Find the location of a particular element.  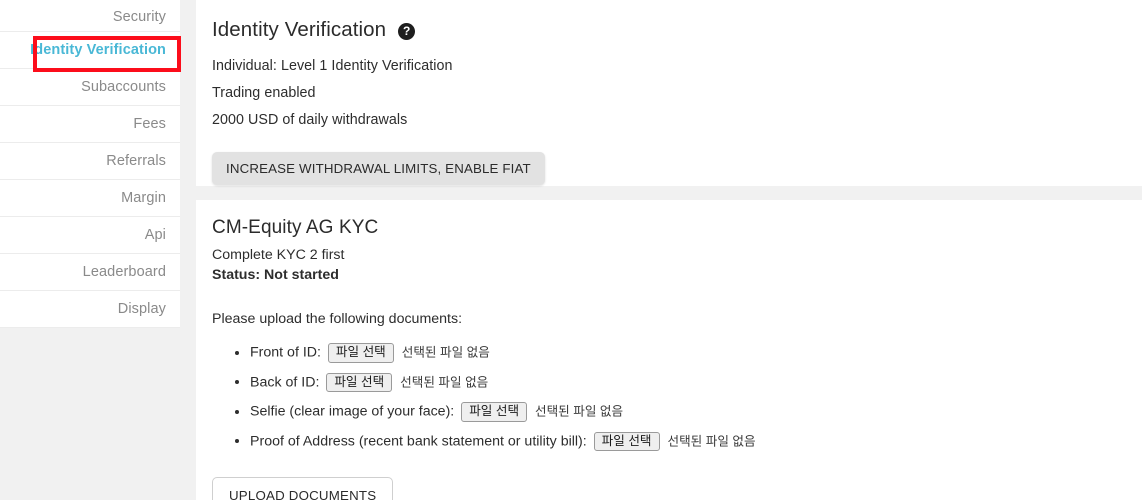

sidebar-item-fees: Fees is located at coordinates (90, 124).